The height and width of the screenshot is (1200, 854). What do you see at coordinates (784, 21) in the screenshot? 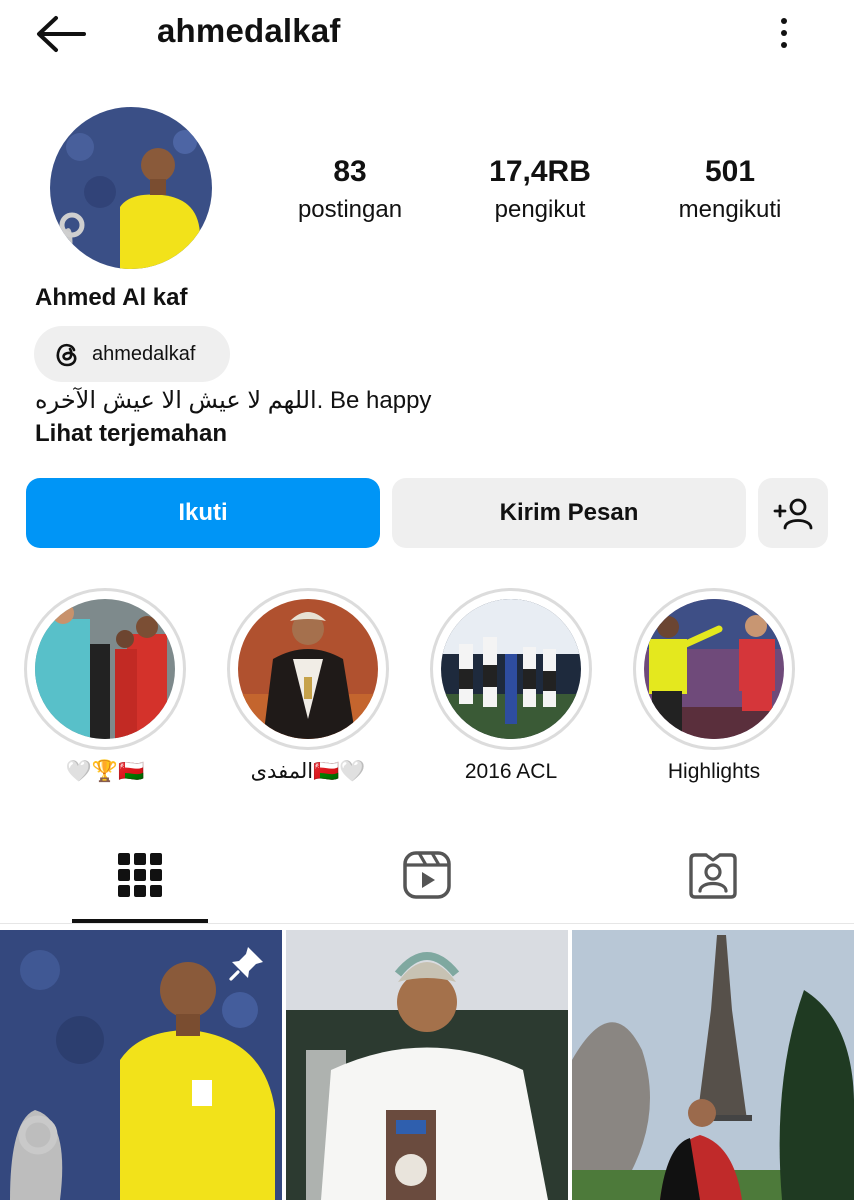
I see `more-dots-icon` at bounding box center [784, 21].